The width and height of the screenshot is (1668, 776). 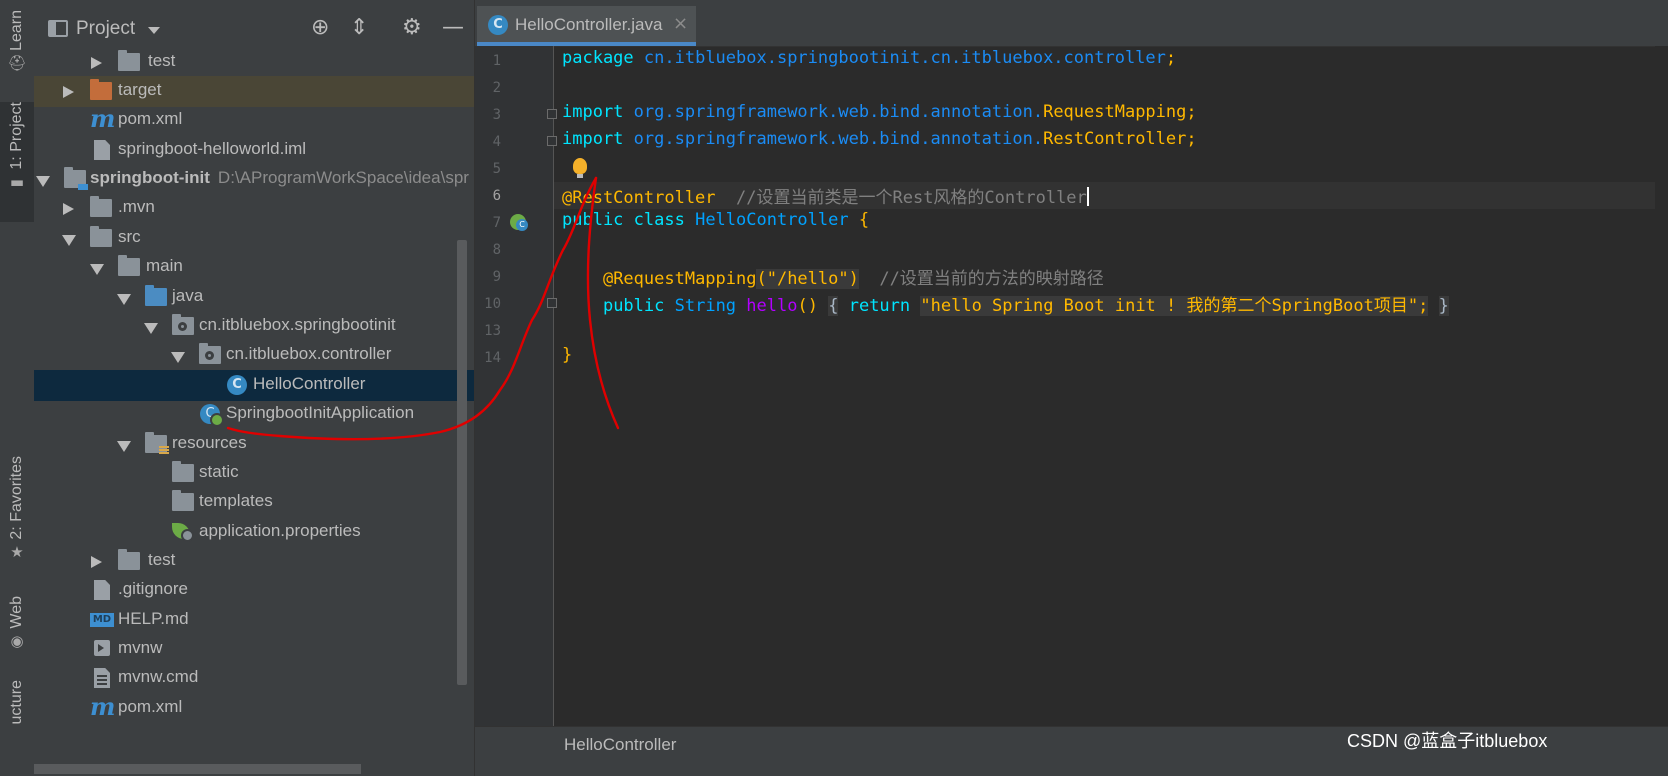 What do you see at coordinates (496, 142) in the screenshot?
I see `line-number: 4` at bounding box center [496, 142].